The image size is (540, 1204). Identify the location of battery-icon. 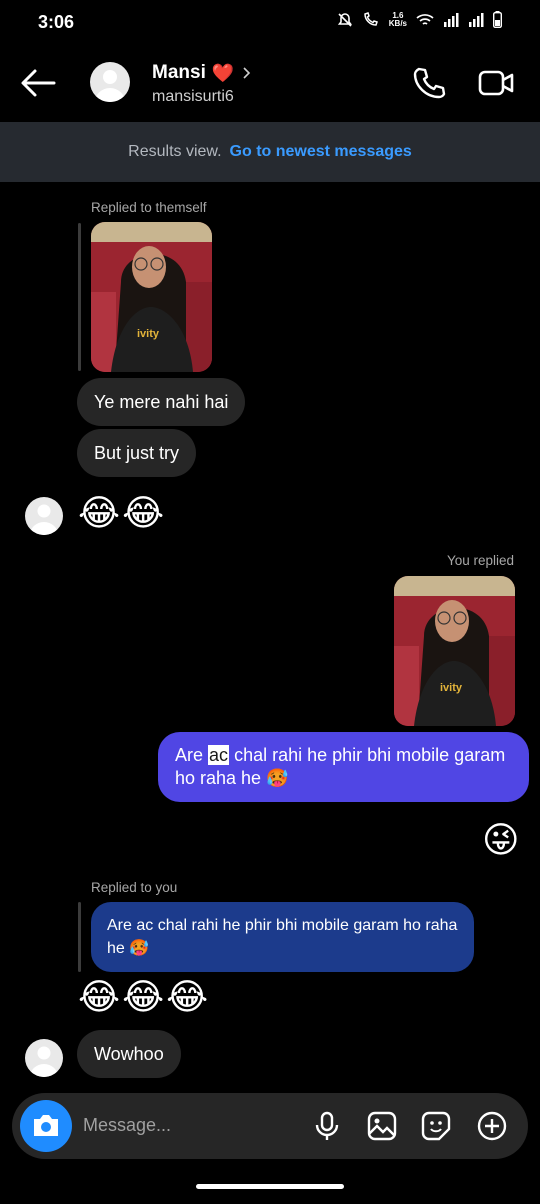
(497, 19).